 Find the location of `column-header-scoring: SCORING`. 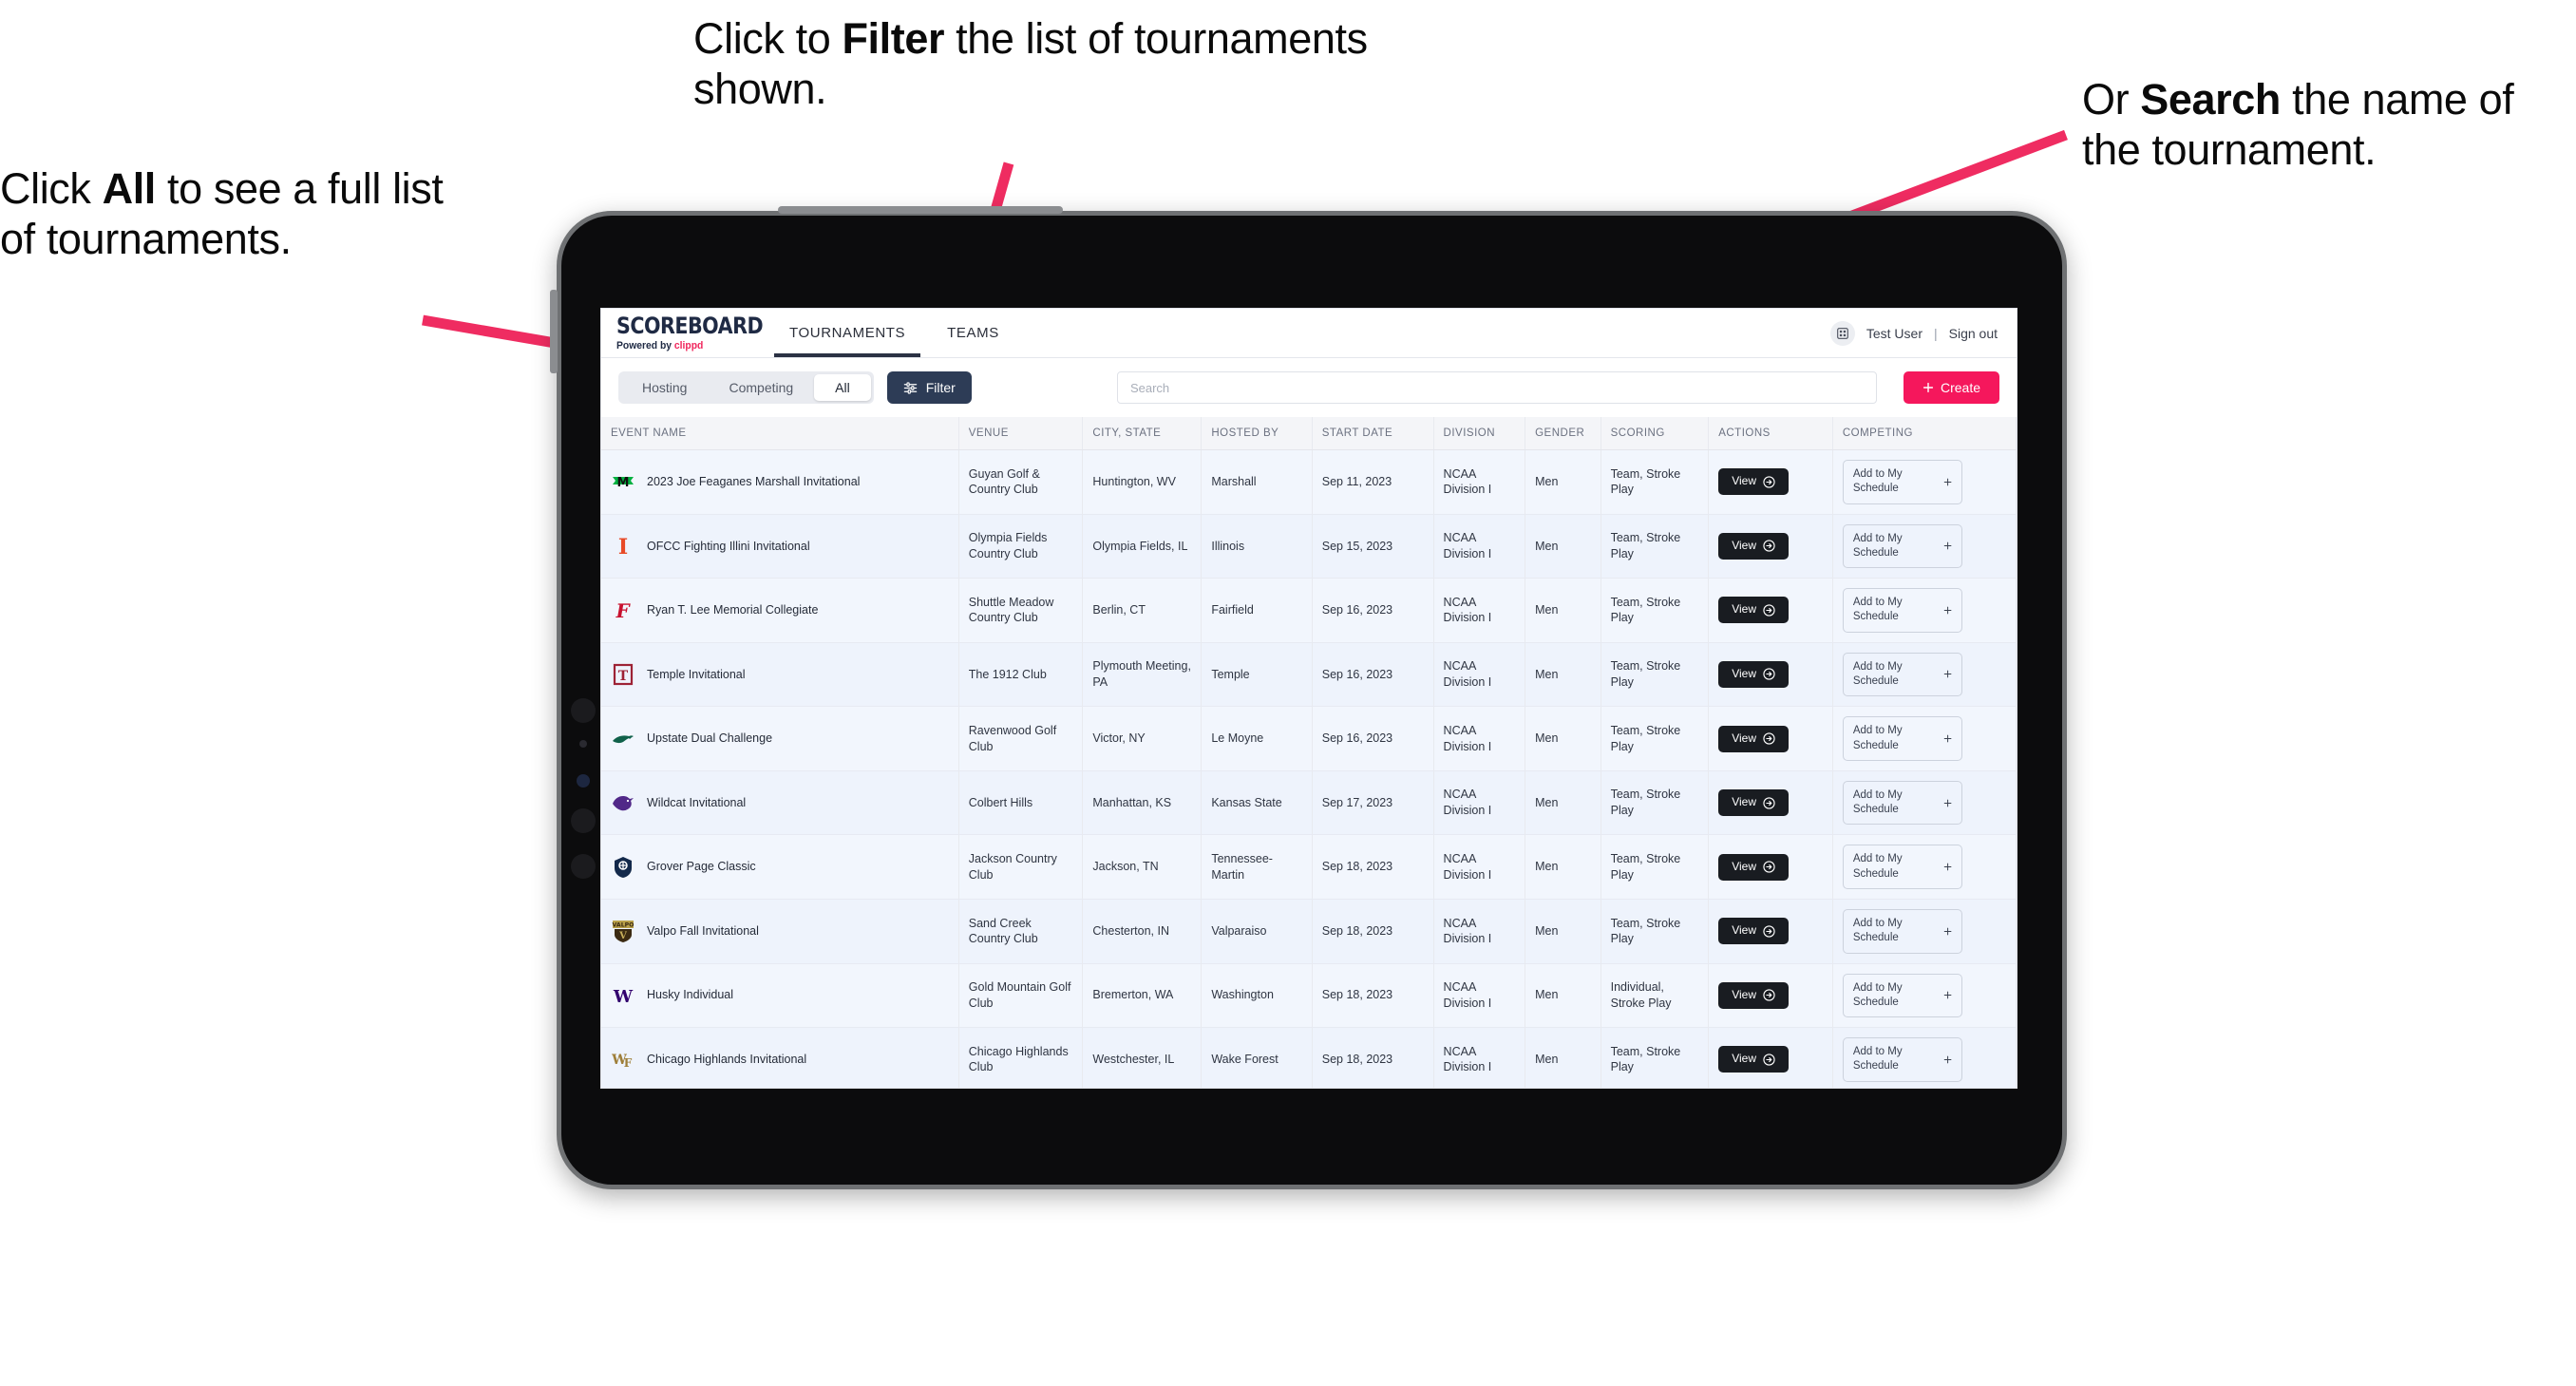

column-header-scoring: SCORING is located at coordinates (1655, 433).